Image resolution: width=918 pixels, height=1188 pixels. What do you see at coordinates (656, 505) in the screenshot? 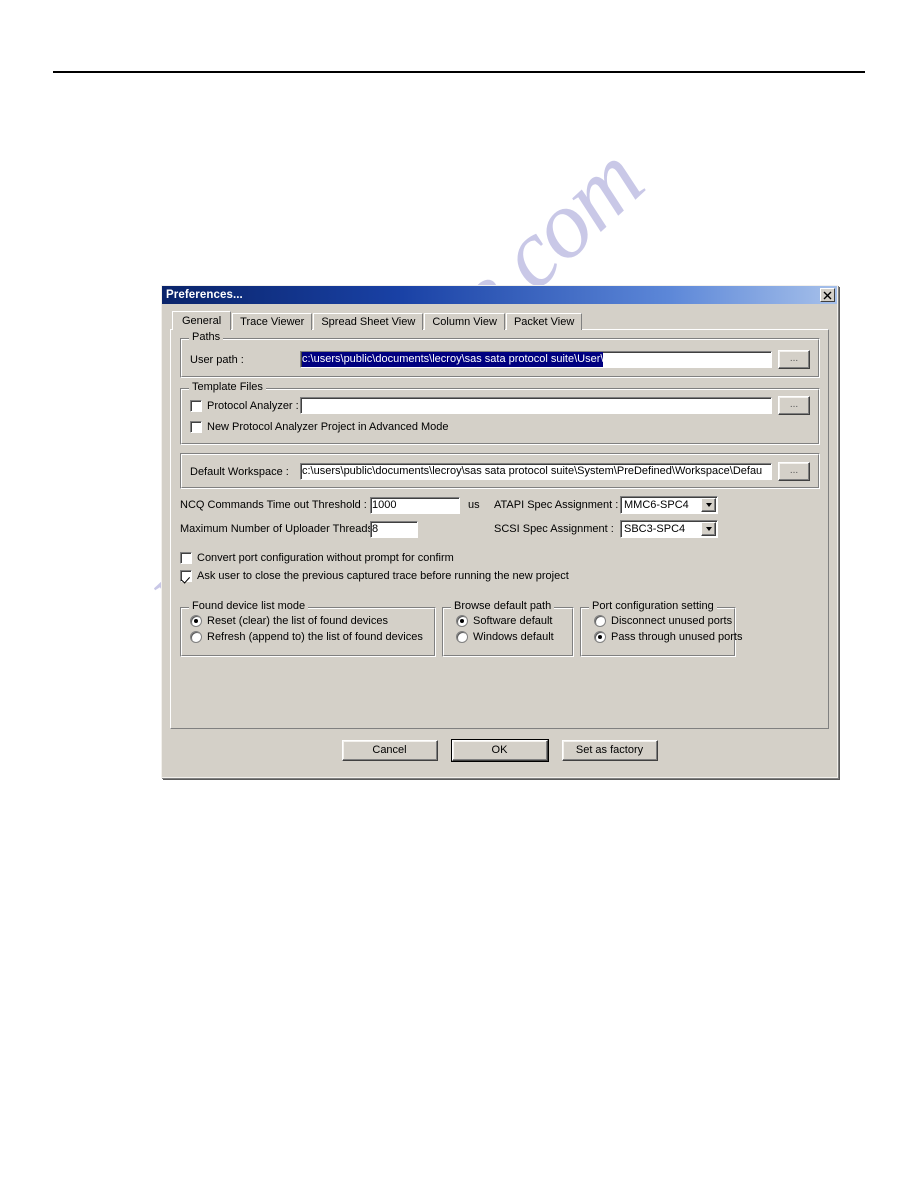
I see `atapi-spec-value: MMC6-SPC4` at bounding box center [656, 505].